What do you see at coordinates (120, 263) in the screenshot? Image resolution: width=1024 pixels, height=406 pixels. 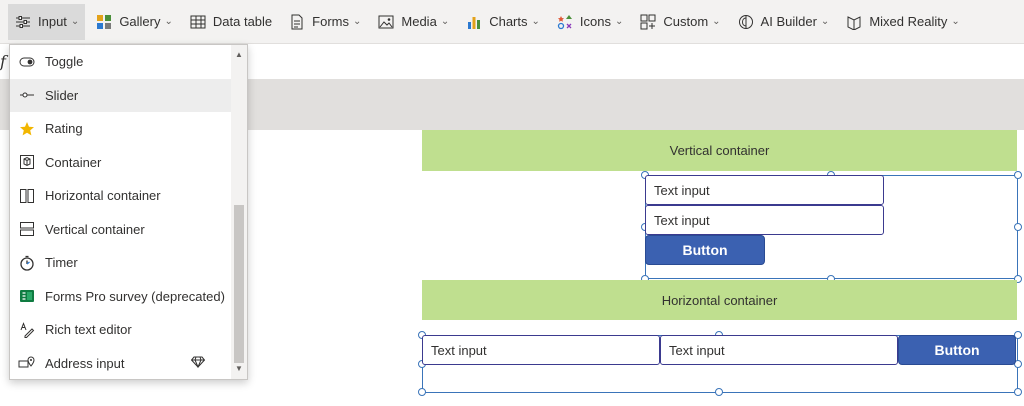 I see `menu-item-timer: Timer` at bounding box center [120, 263].